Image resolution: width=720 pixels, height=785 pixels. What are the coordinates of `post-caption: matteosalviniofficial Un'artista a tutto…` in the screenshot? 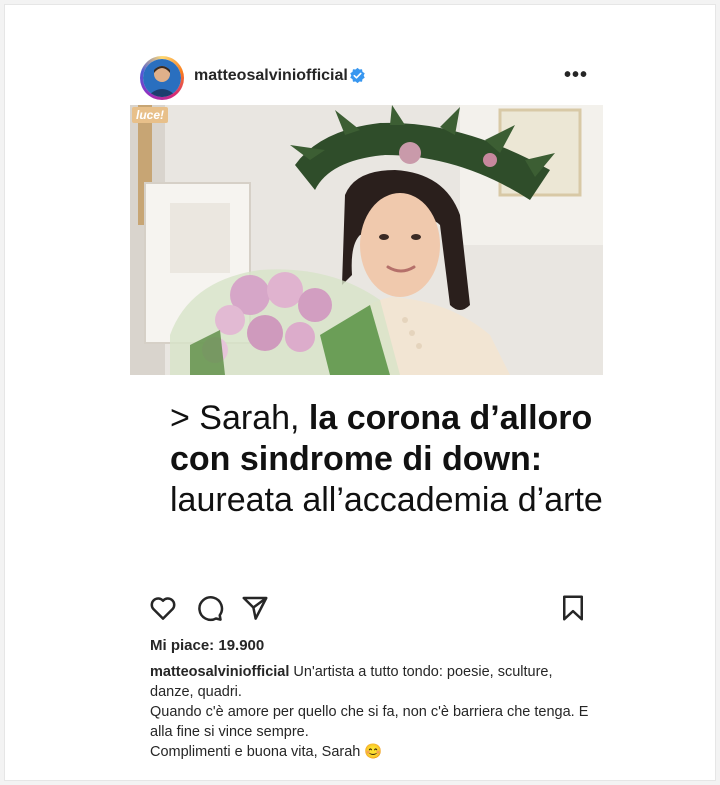 It's located at (370, 712).